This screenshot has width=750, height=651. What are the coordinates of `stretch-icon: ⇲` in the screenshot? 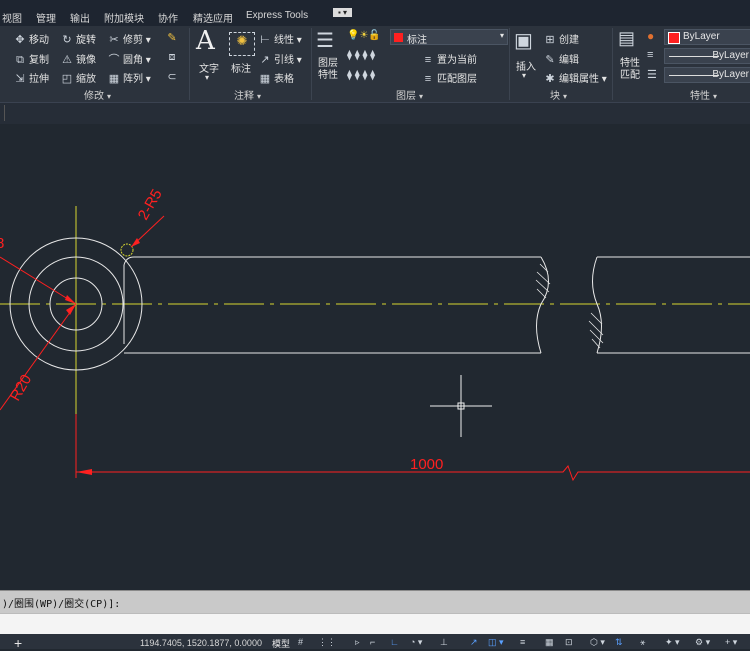 It's located at (20, 79).